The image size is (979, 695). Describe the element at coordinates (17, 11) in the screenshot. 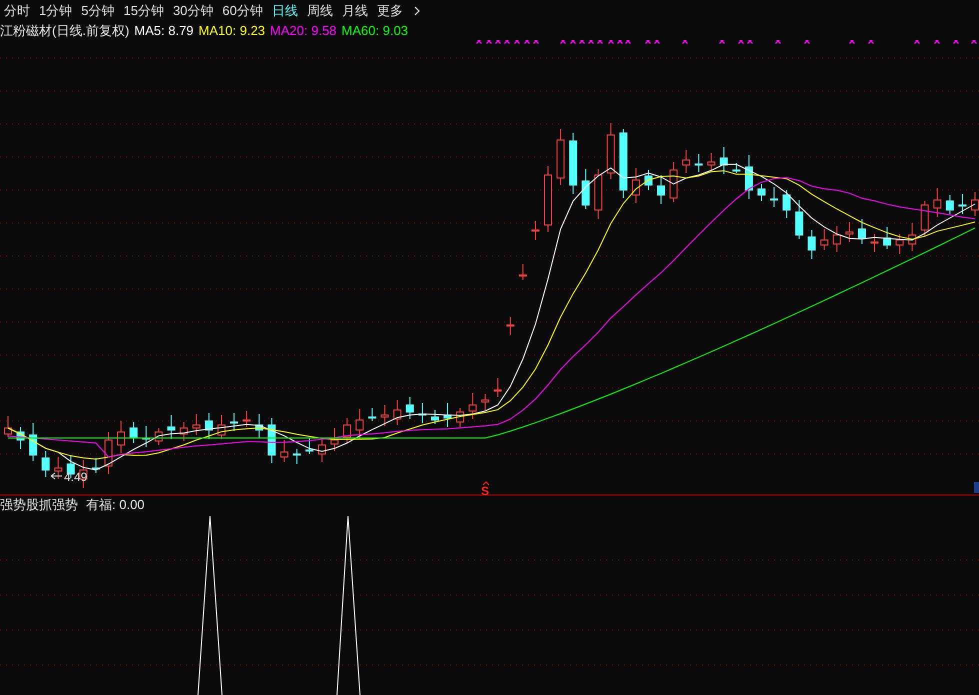

I see `period-tab: 分时` at that location.